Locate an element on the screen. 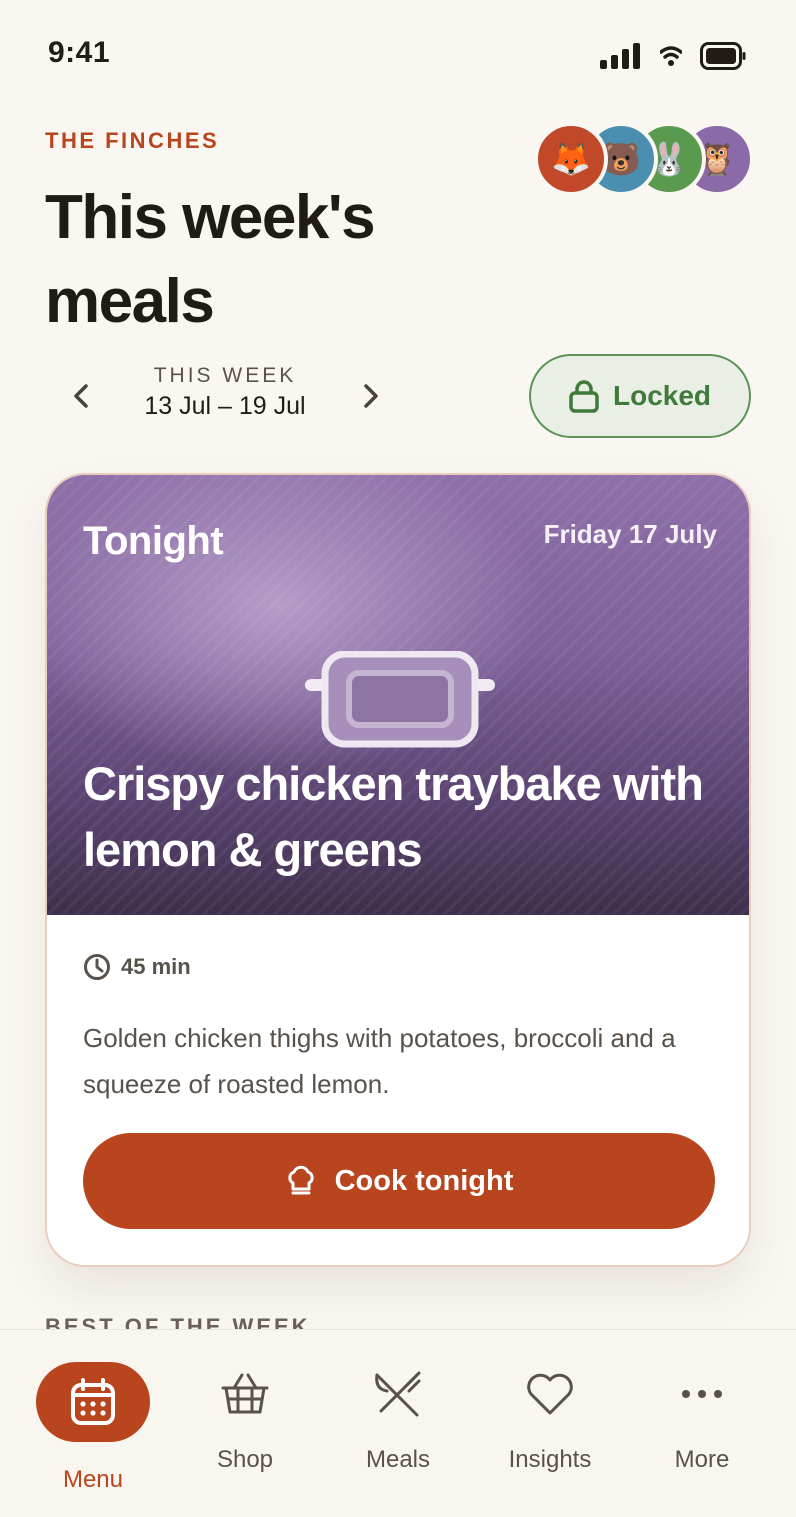 The image size is (796, 1517). chevron-left-icon is located at coordinates (81, 396).